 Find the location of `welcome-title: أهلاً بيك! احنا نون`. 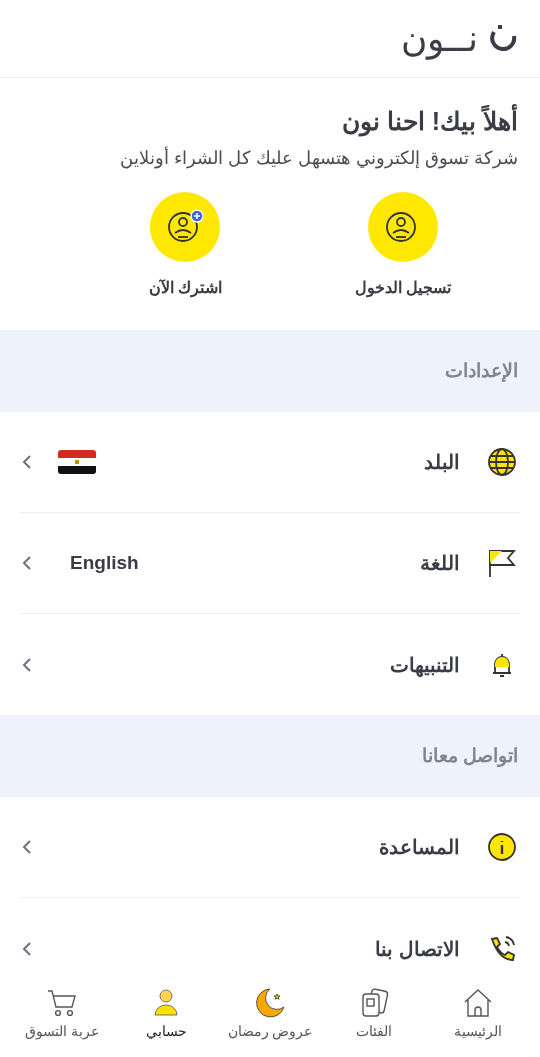

welcome-title: أهلاً بيك! احنا نون is located at coordinates (270, 122).